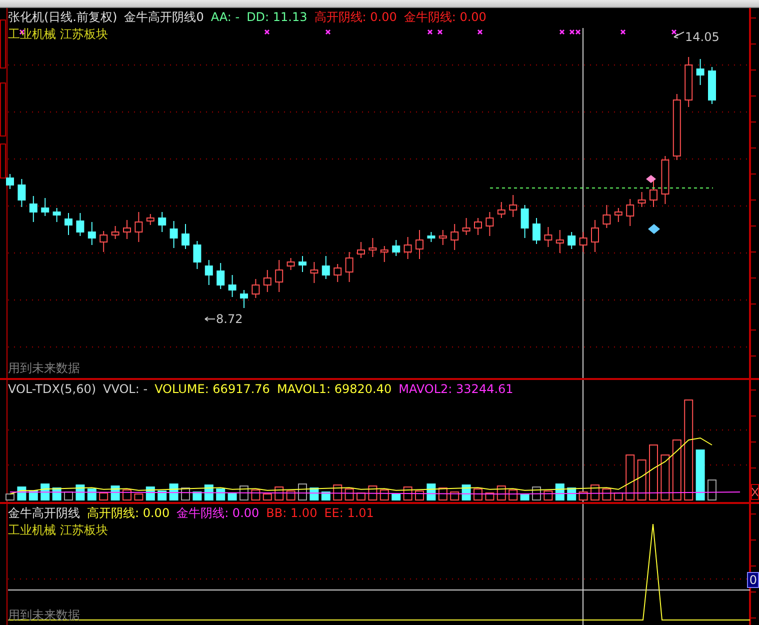  Describe the element at coordinates (753, 580) in the screenshot. I see `axis-value-label: 0` at that location.